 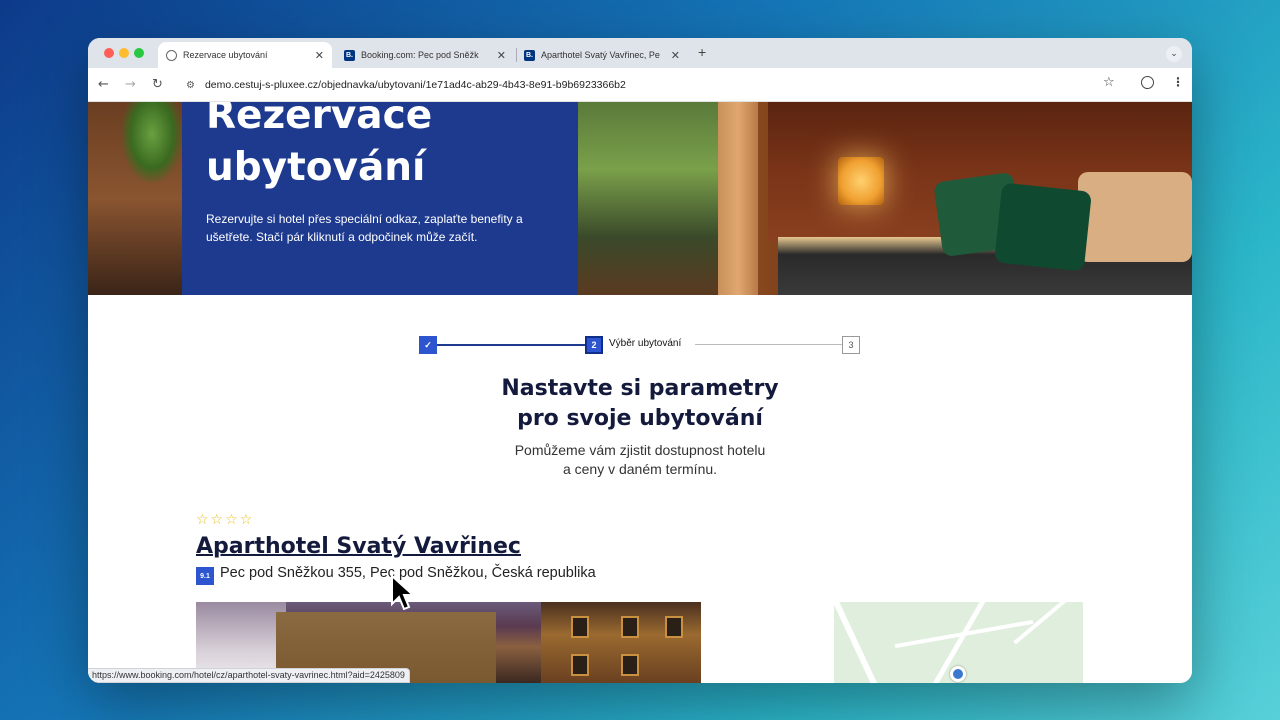 I want to click on step-connector-done, so click(x=511, y=345).